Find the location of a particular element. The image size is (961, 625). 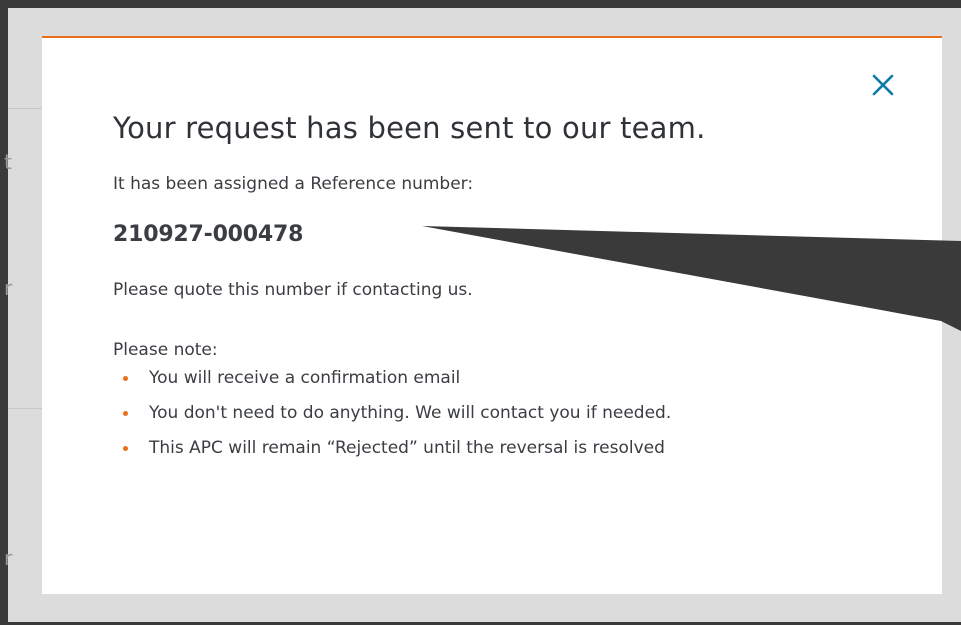

callout-arrow is located at coordinates (691, 278).